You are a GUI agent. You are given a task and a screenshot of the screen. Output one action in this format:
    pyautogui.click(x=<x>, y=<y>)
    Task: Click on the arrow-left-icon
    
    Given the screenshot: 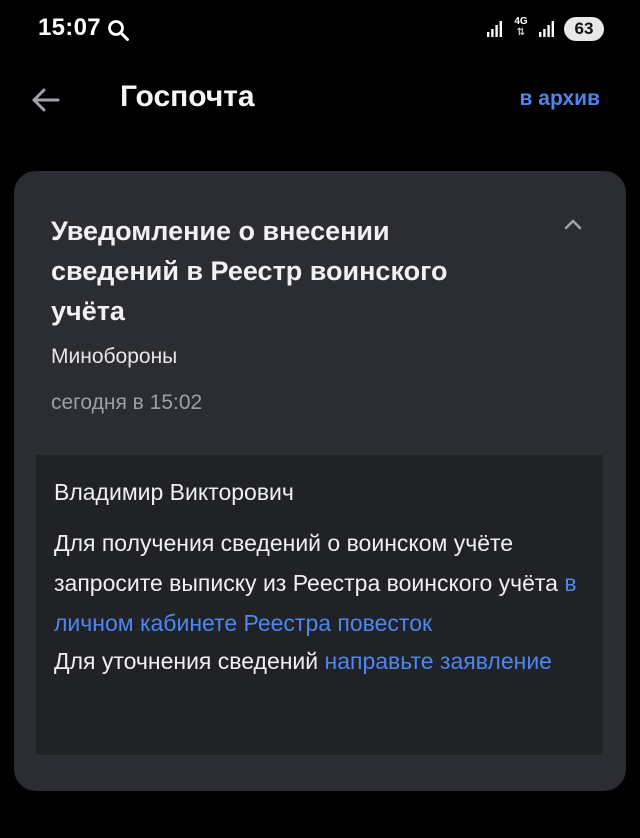 What is the action you would take?
    pyautogui.click(x=46, y=100)
    